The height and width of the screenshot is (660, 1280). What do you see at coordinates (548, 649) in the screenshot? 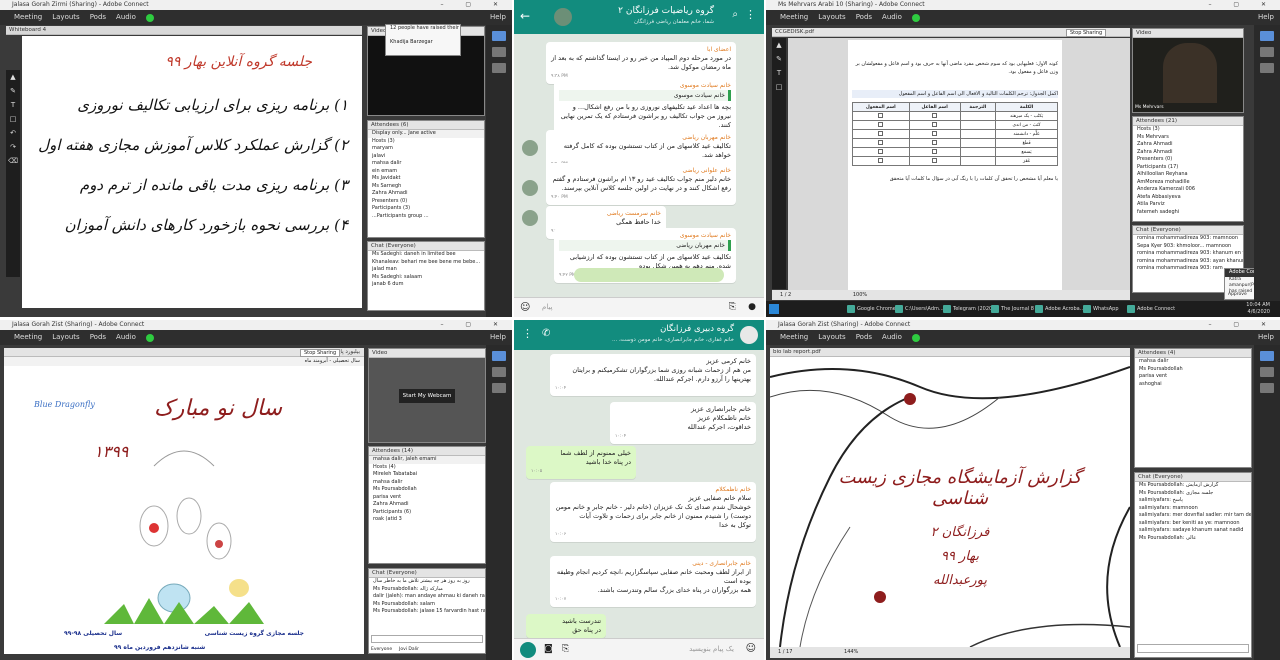
I see `camera-icon: ◙` at bounding box center [548, 649].